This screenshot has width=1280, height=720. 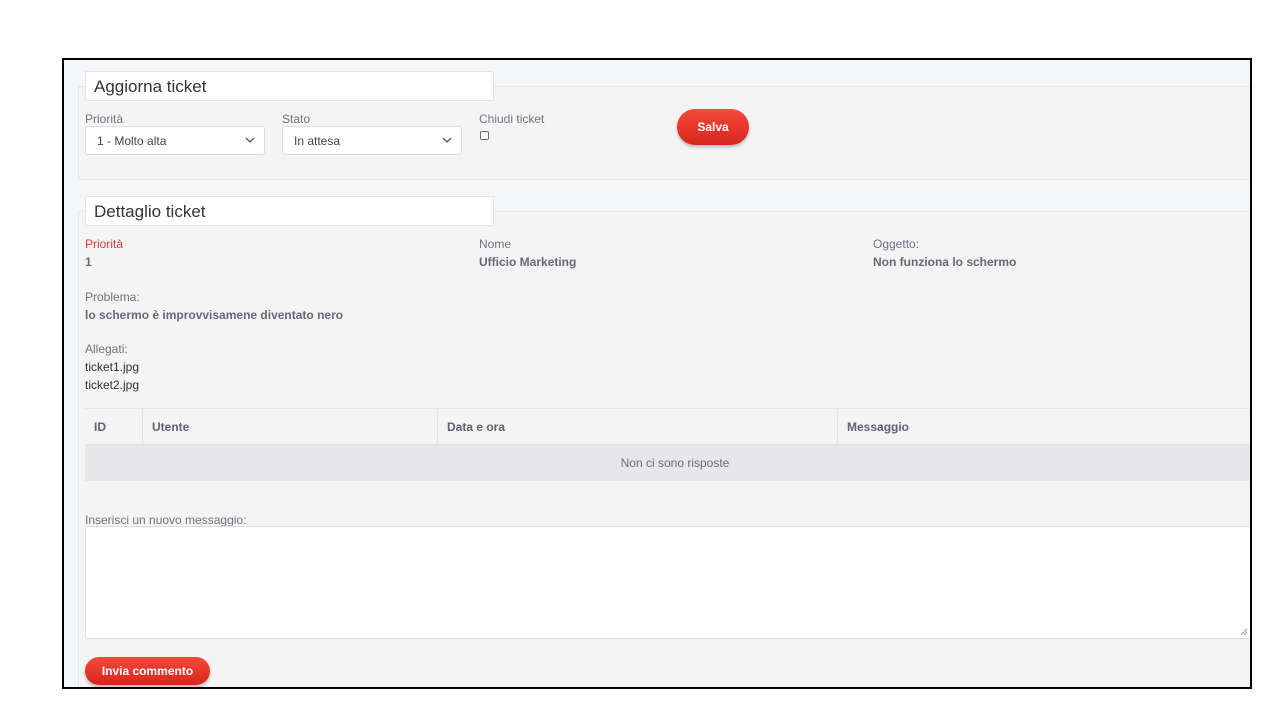 What do you see at coordinates (112, 385) in the screenshot?
I see `attachment-link: ticket2.jpg` at bounding box center [112, 385].